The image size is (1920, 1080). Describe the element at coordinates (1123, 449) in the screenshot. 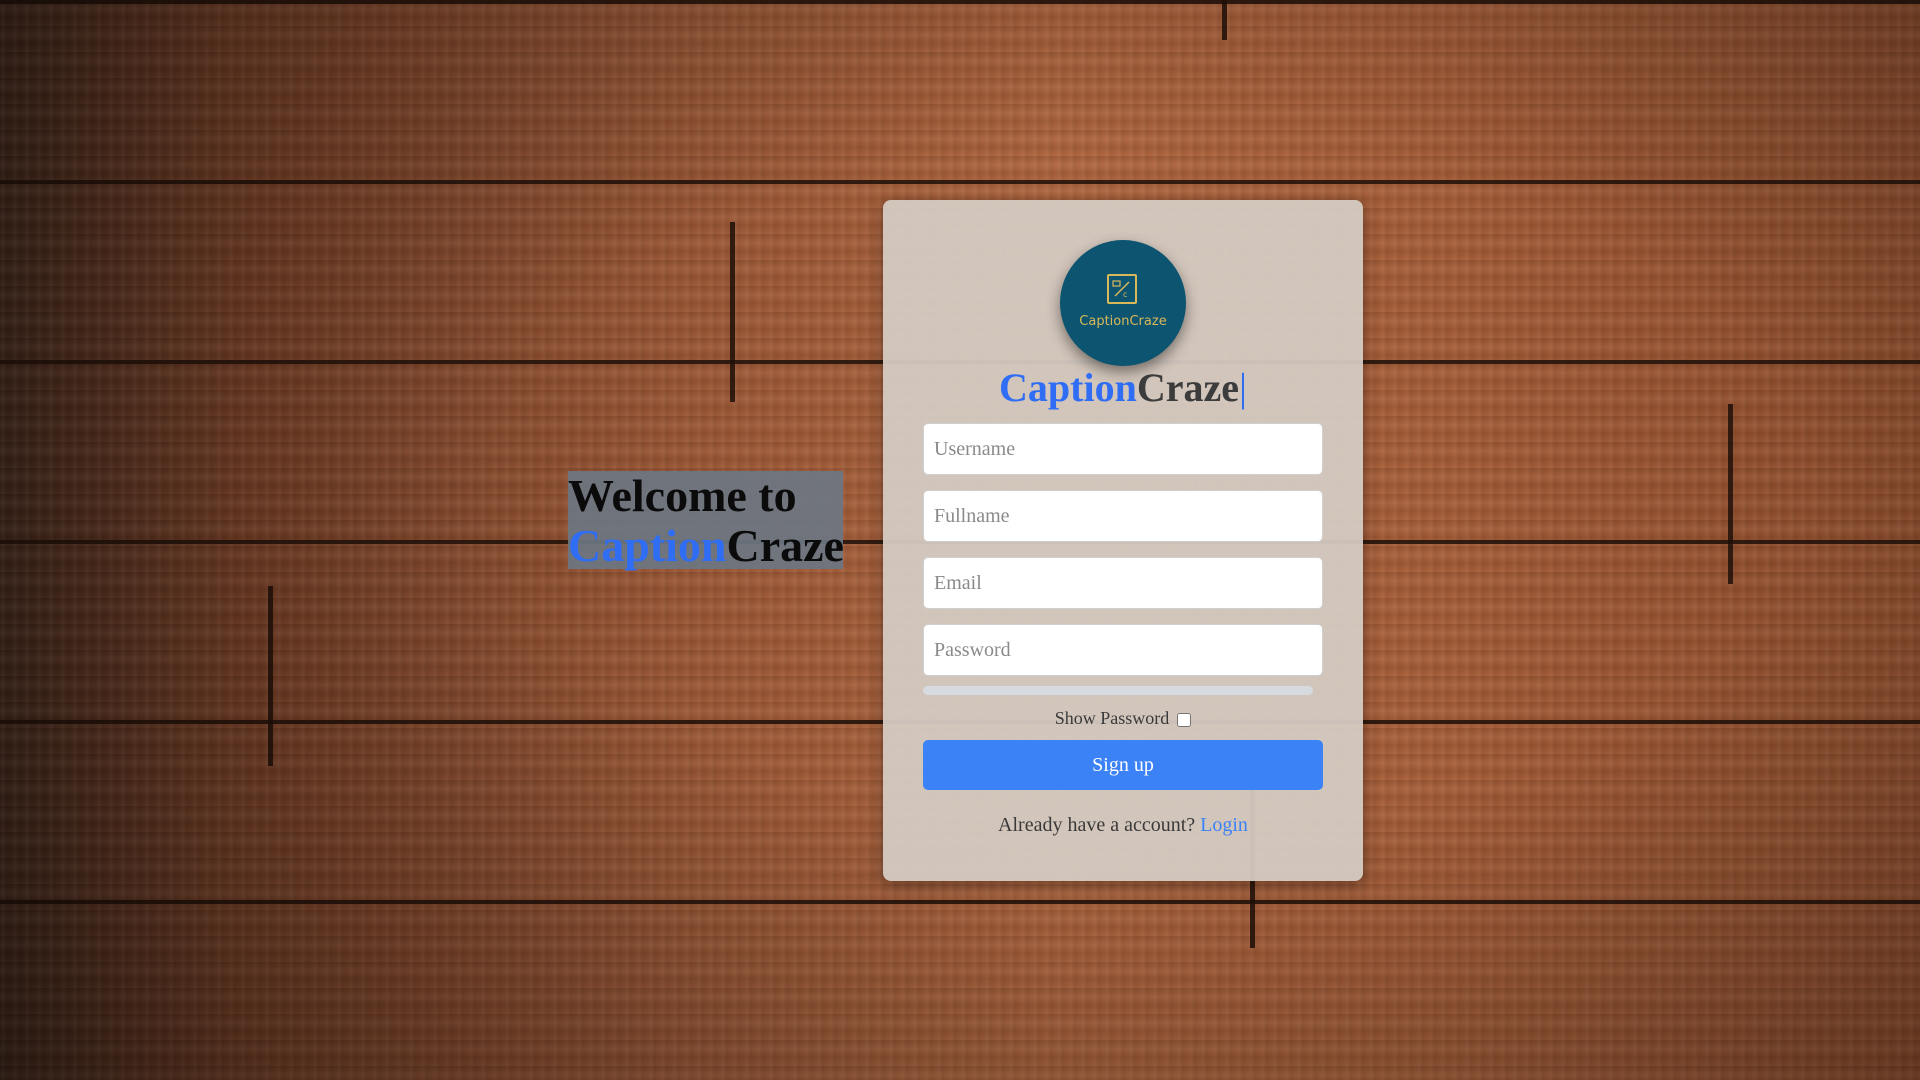

I see `username-input` at that location.